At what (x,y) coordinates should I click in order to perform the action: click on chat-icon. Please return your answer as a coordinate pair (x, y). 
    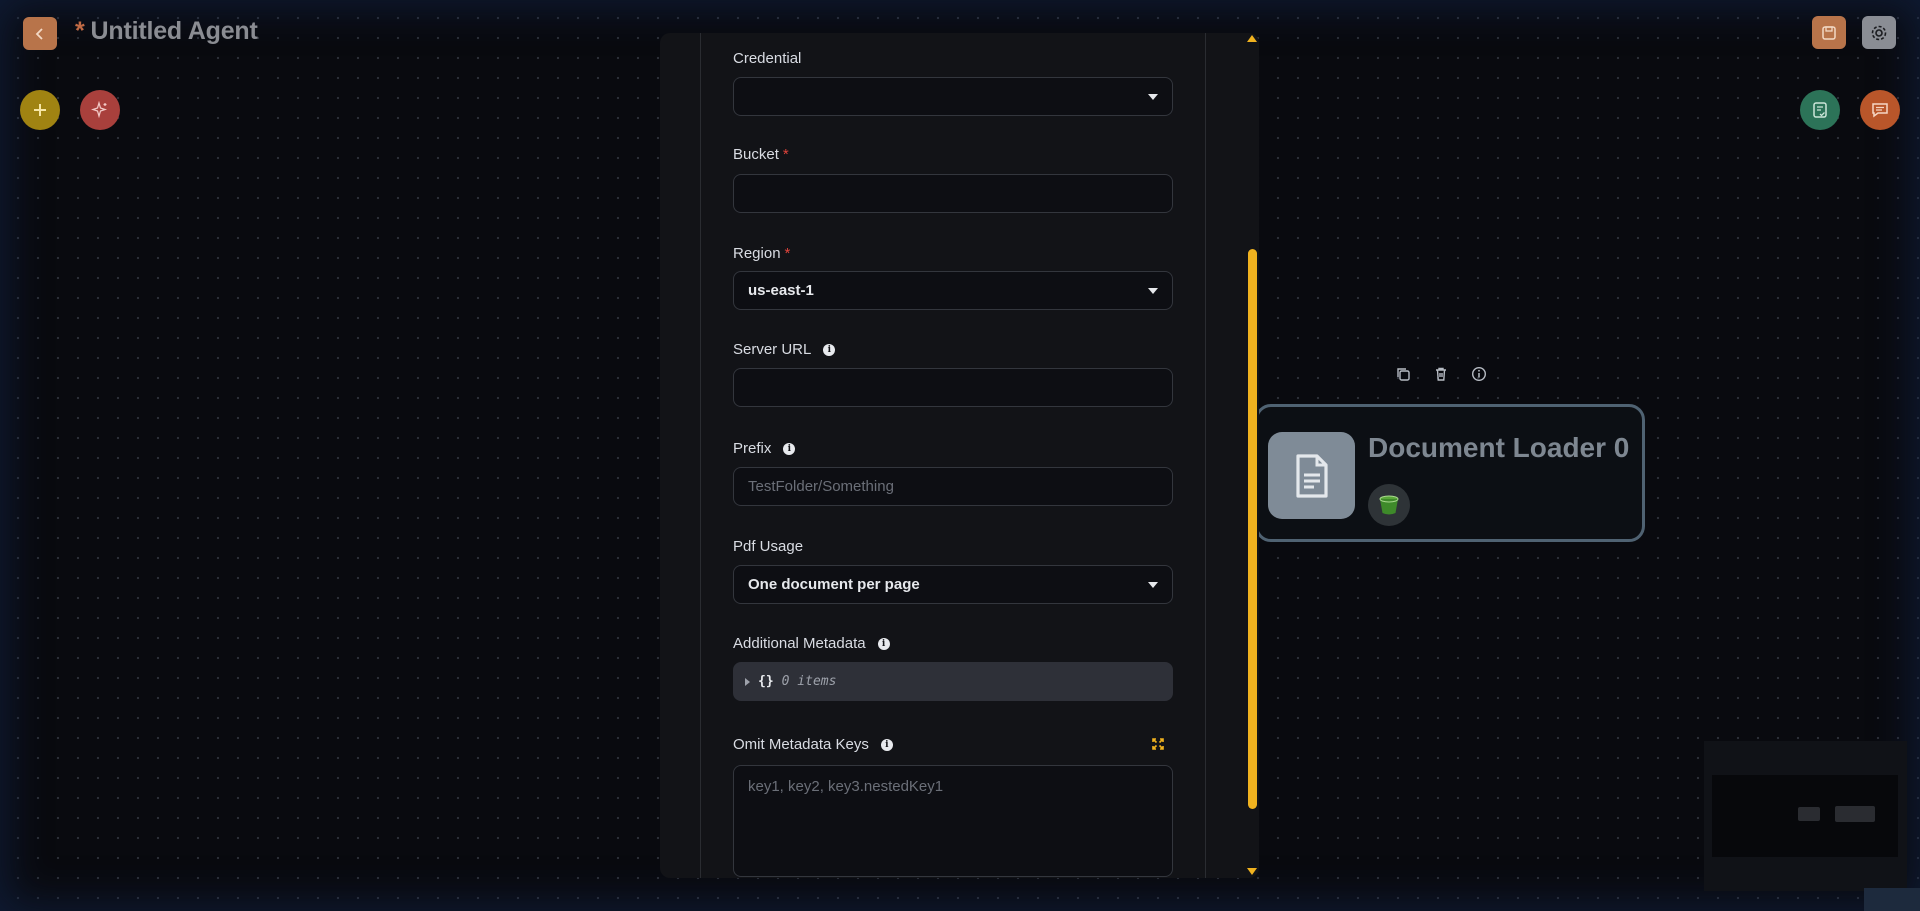
    Looking at the image, I should click on (1880, 110).